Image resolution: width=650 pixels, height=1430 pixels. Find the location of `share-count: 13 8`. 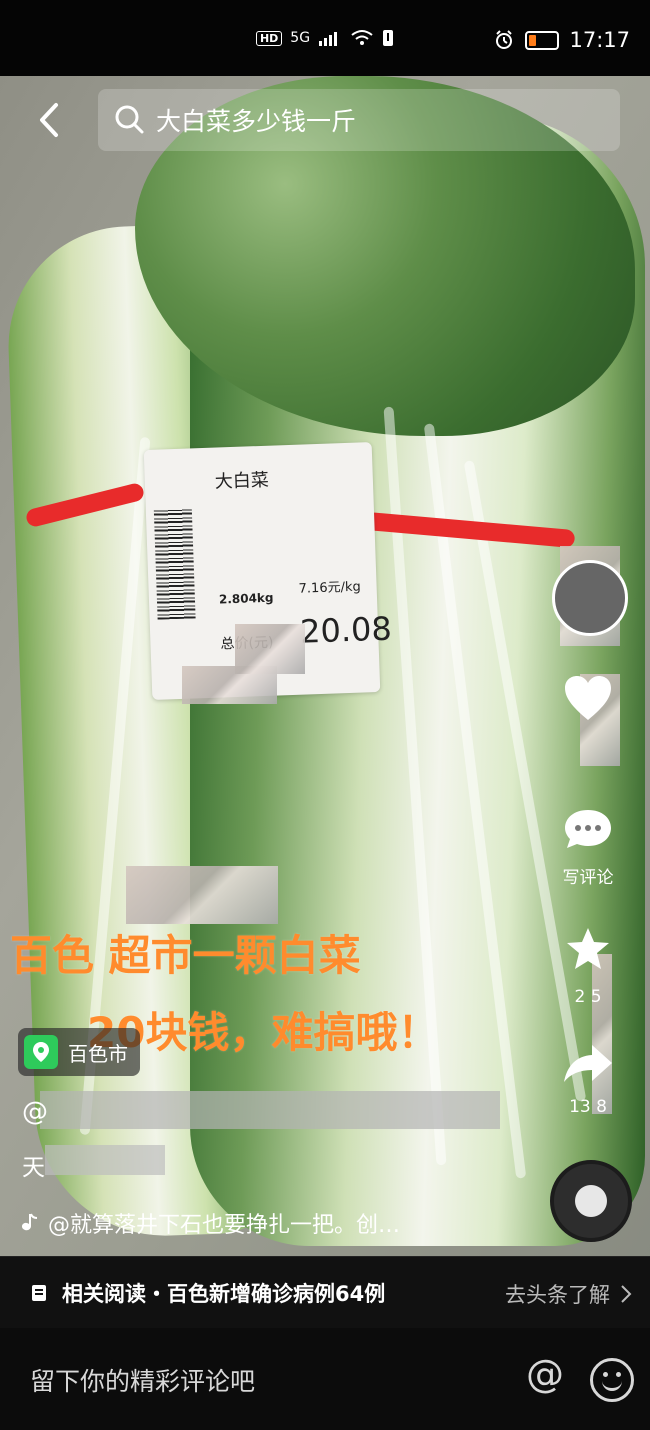

share-count: 13 8 is located at coordinates (588, 1107).